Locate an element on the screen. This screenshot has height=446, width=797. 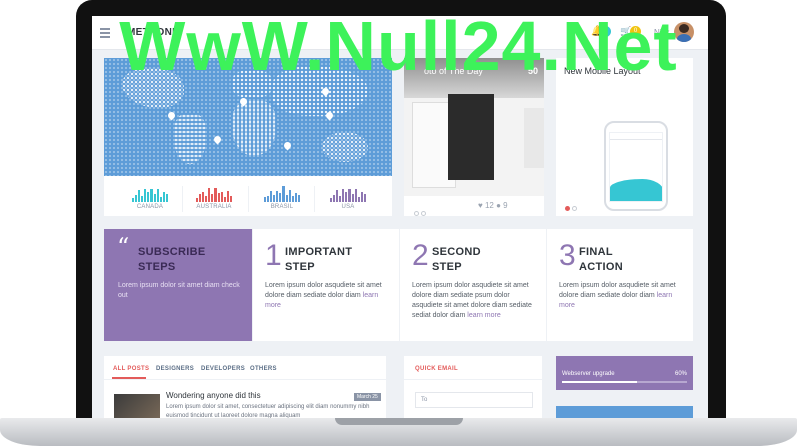
region-stat-usa: USA is located at coordinates (348, 201).